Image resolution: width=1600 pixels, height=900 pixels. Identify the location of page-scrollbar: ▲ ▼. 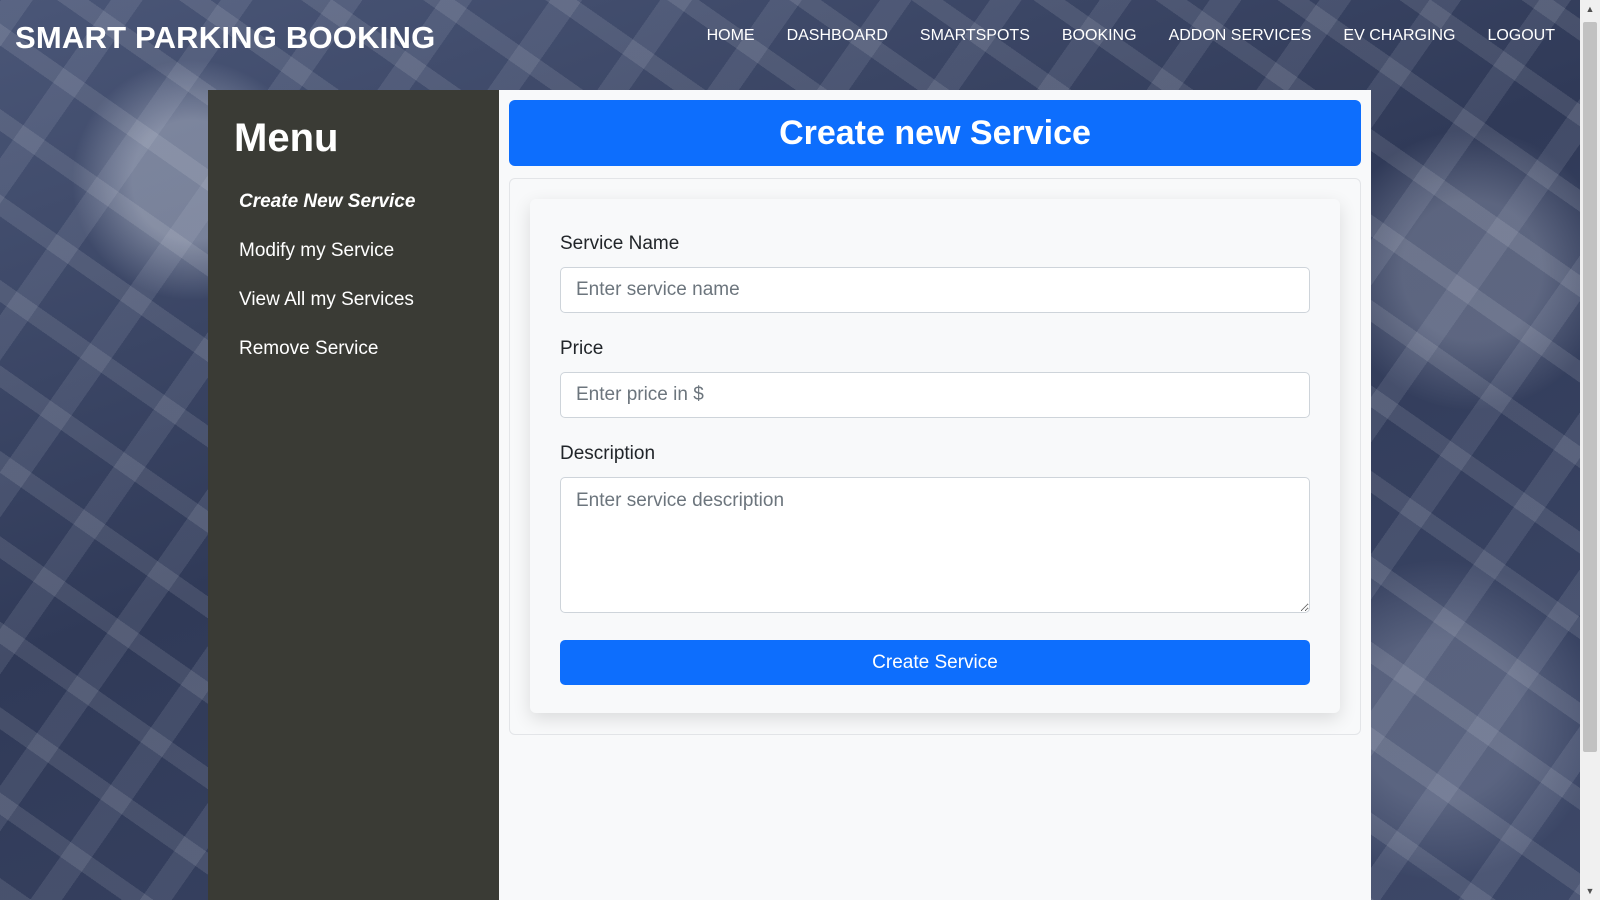
(1590, 450).